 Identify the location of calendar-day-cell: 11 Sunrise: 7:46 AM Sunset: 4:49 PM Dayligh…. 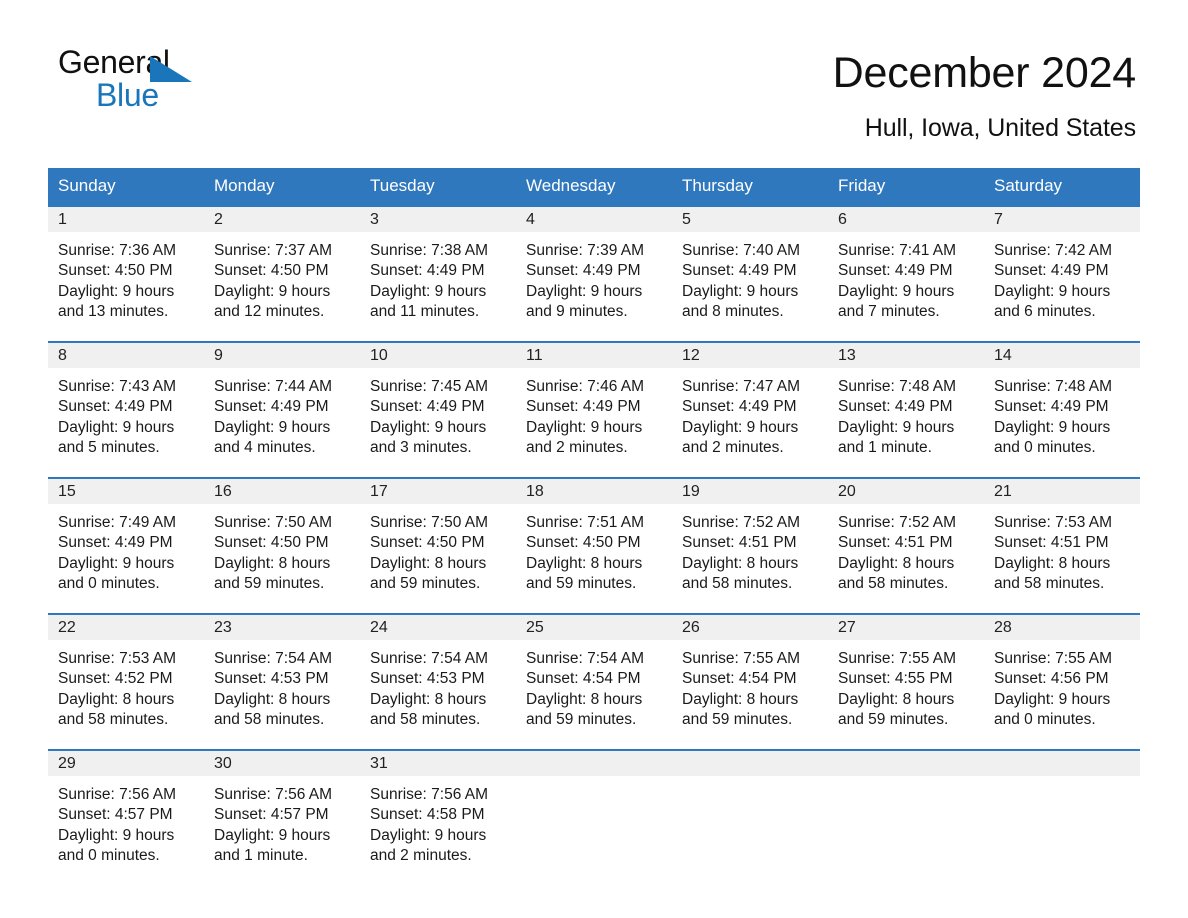
(594, 409).